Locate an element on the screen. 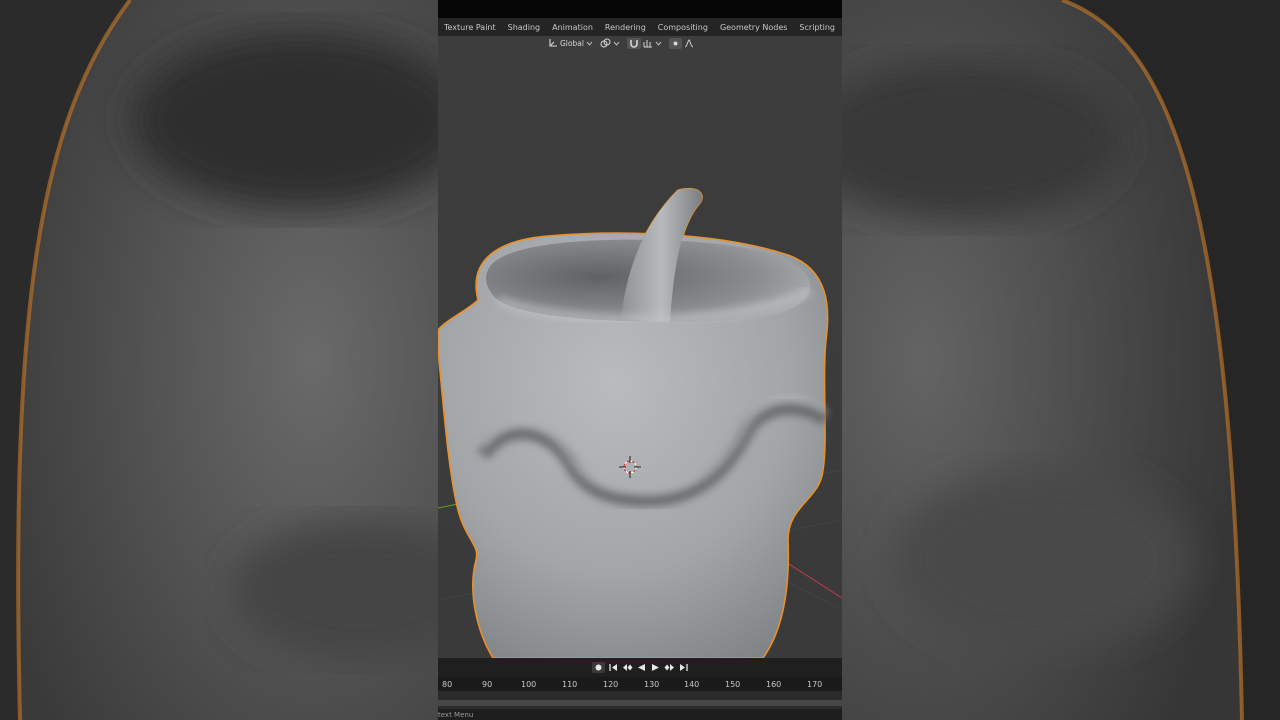  snap-increment-icon is located at coordinates (647, 43).